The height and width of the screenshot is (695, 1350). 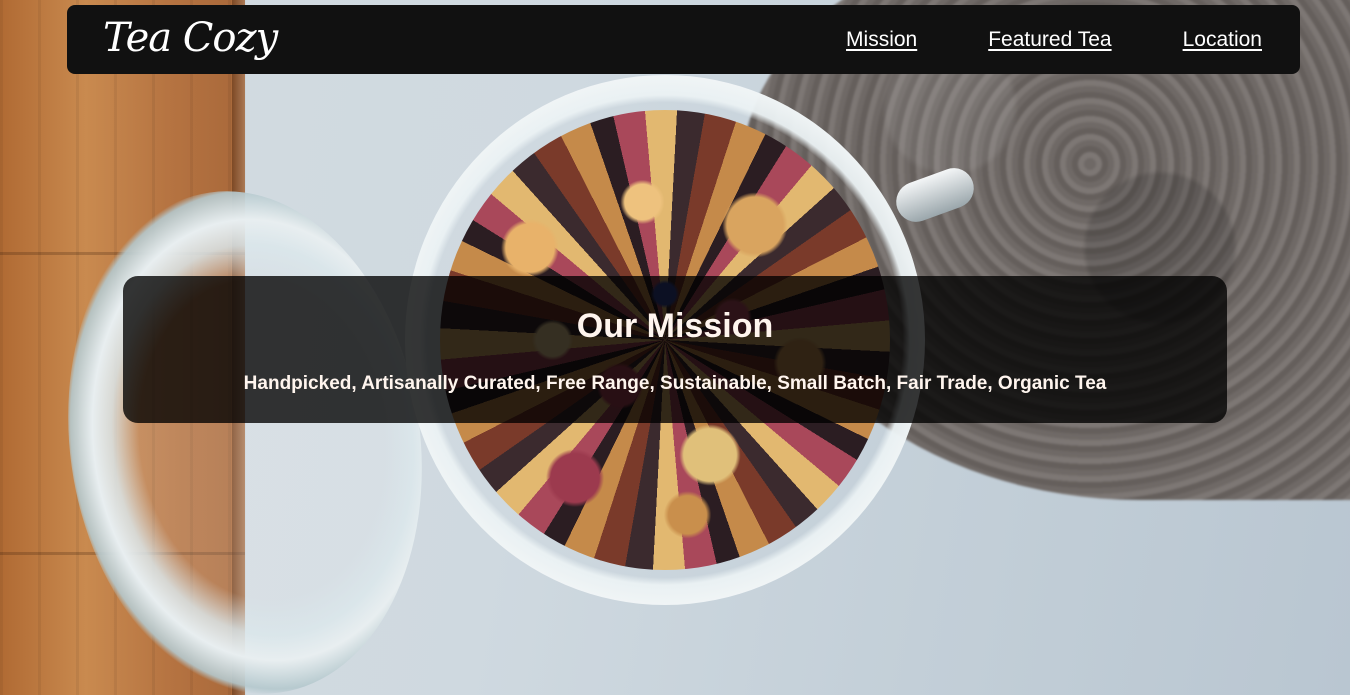 I want to click on brand-logo: Tea Cozy, so click(x=190, y=38).